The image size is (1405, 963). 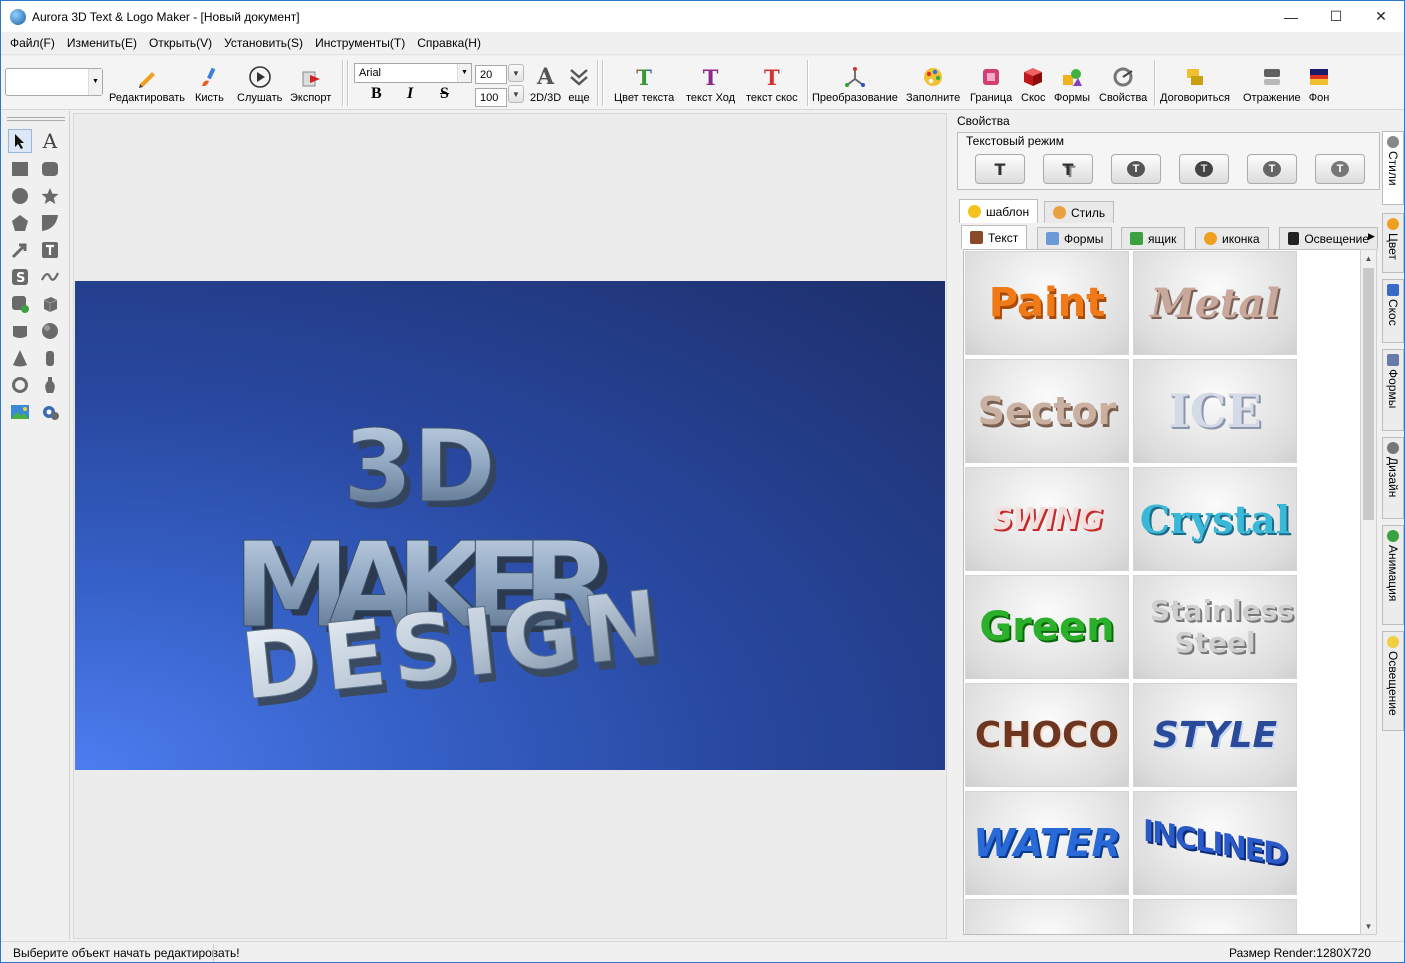 I want to click on torus-icon, so click(x=20, y=385).